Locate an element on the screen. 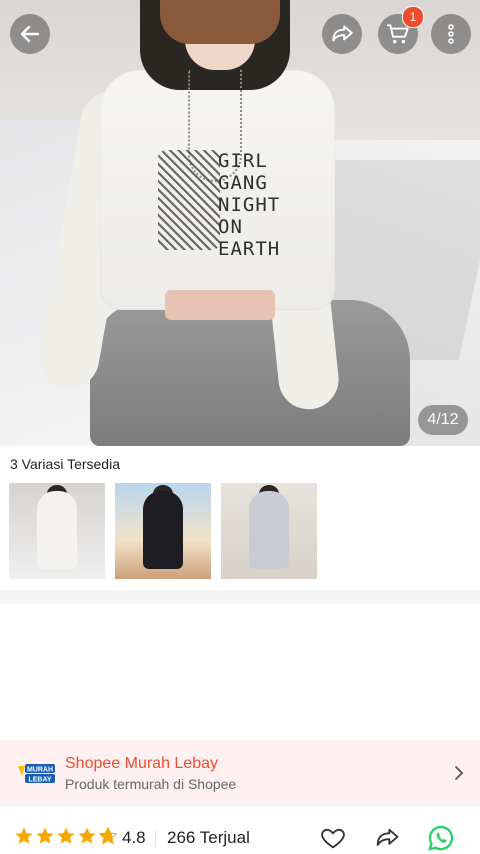 The width and height of the screenshot is (480, 854). variant-thumbnails is located at coordinates (163, 531).